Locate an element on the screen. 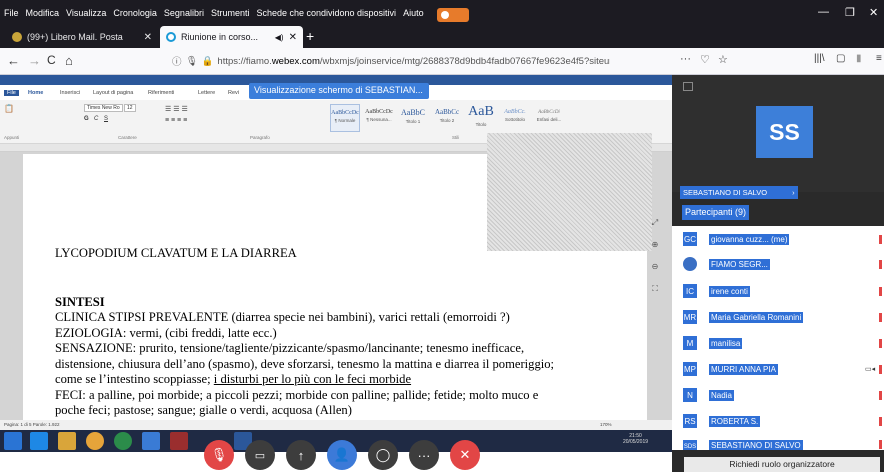  ribbon-tab-riferimenti: Riferimenti is located at coordinates (161, 93).